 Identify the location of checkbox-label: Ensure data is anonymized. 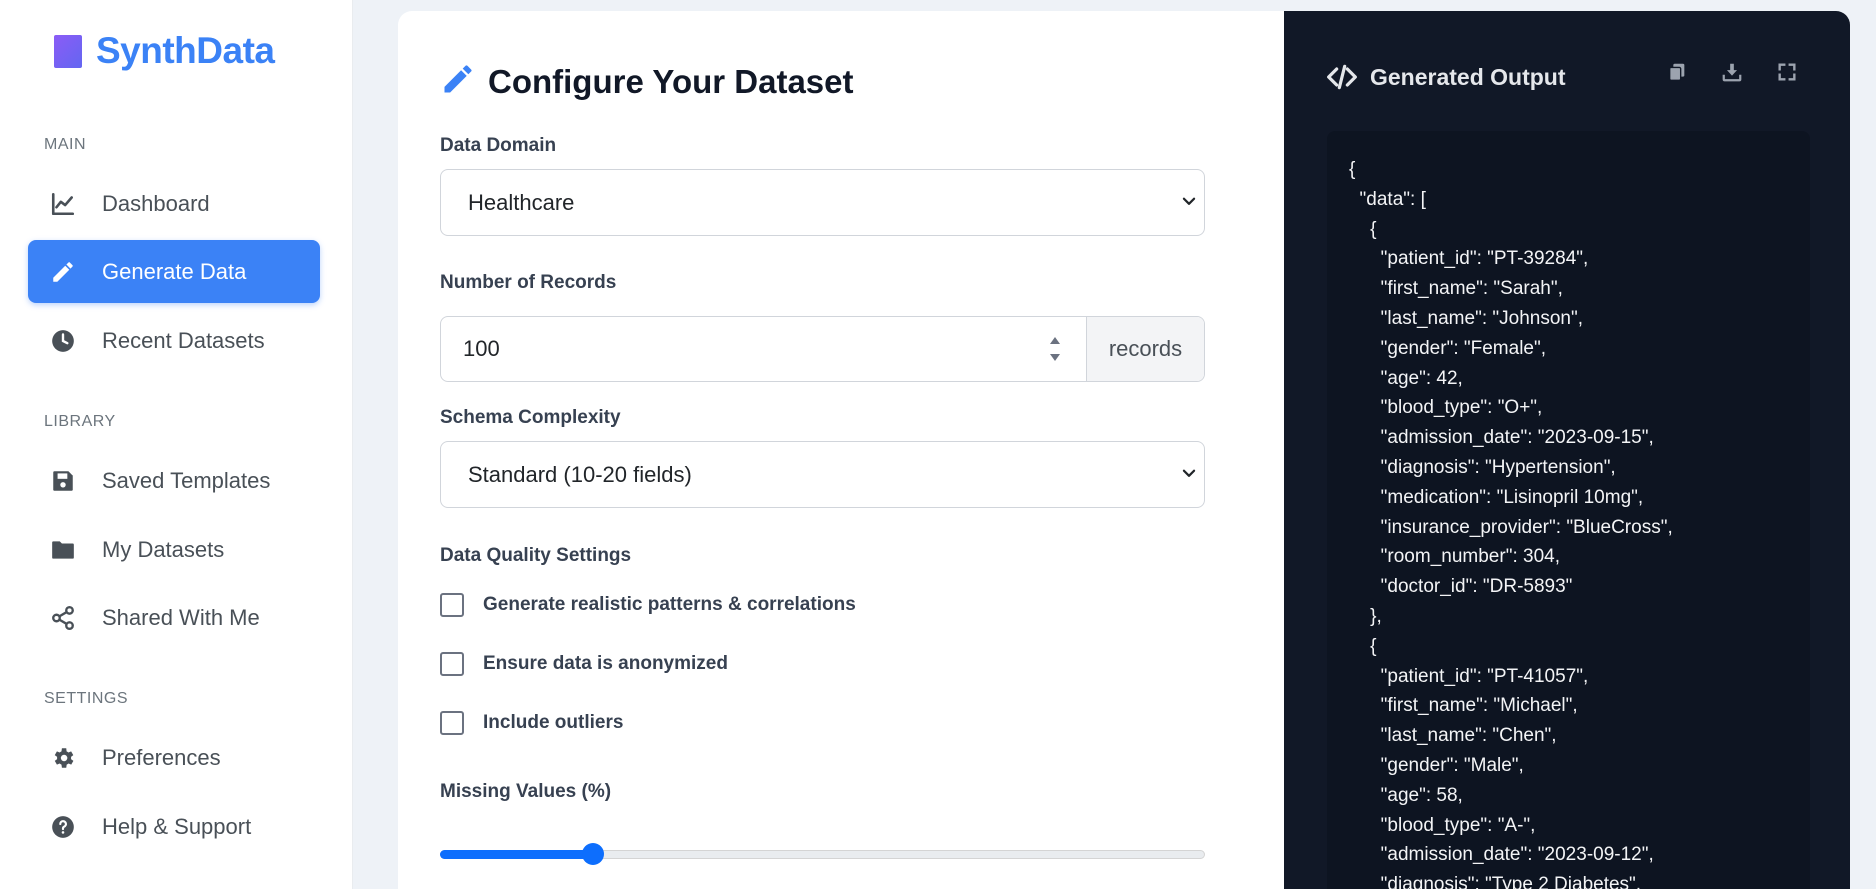
(605, 663).